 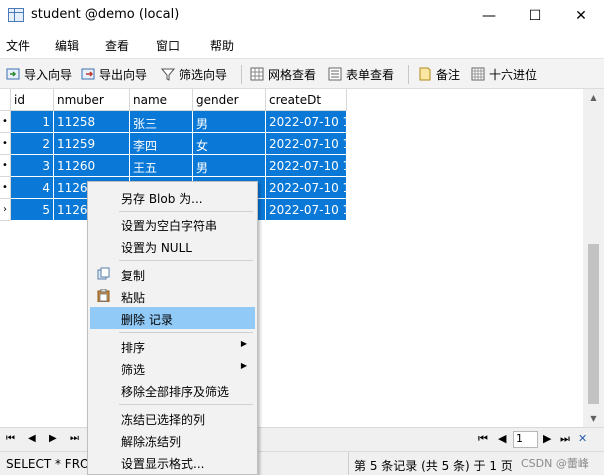 What do you see at coordinates (161, 166) in the screenshot?
I see `table-cell: 王五` at bounding box center [161, 166].